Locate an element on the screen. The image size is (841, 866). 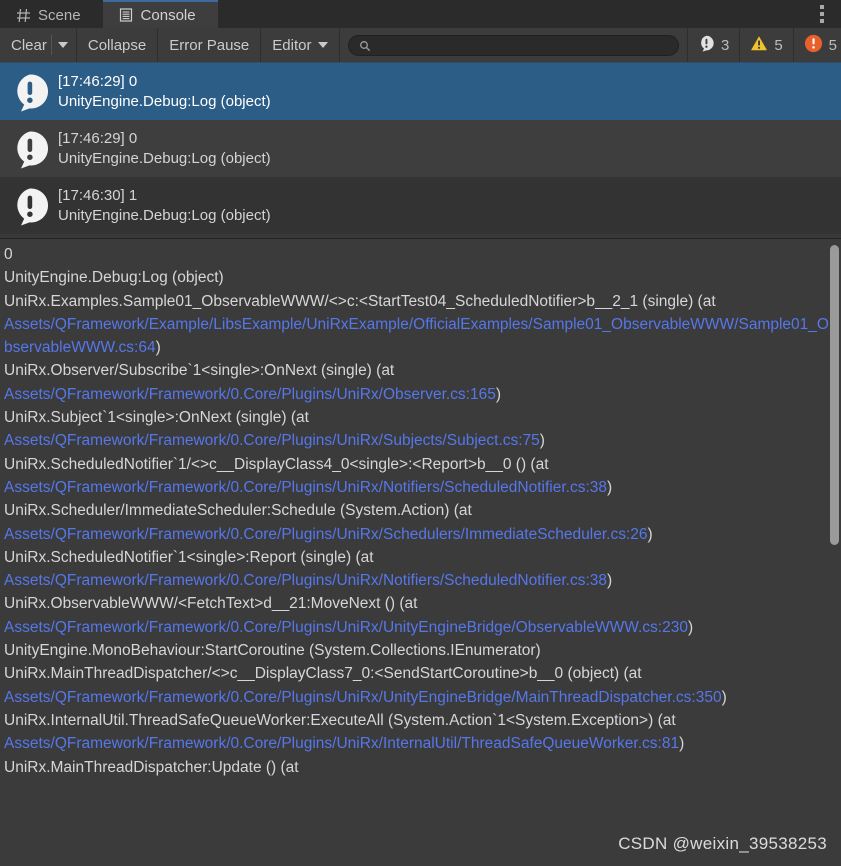
collapse-label: Collapse is located at coordinates (117, 45).